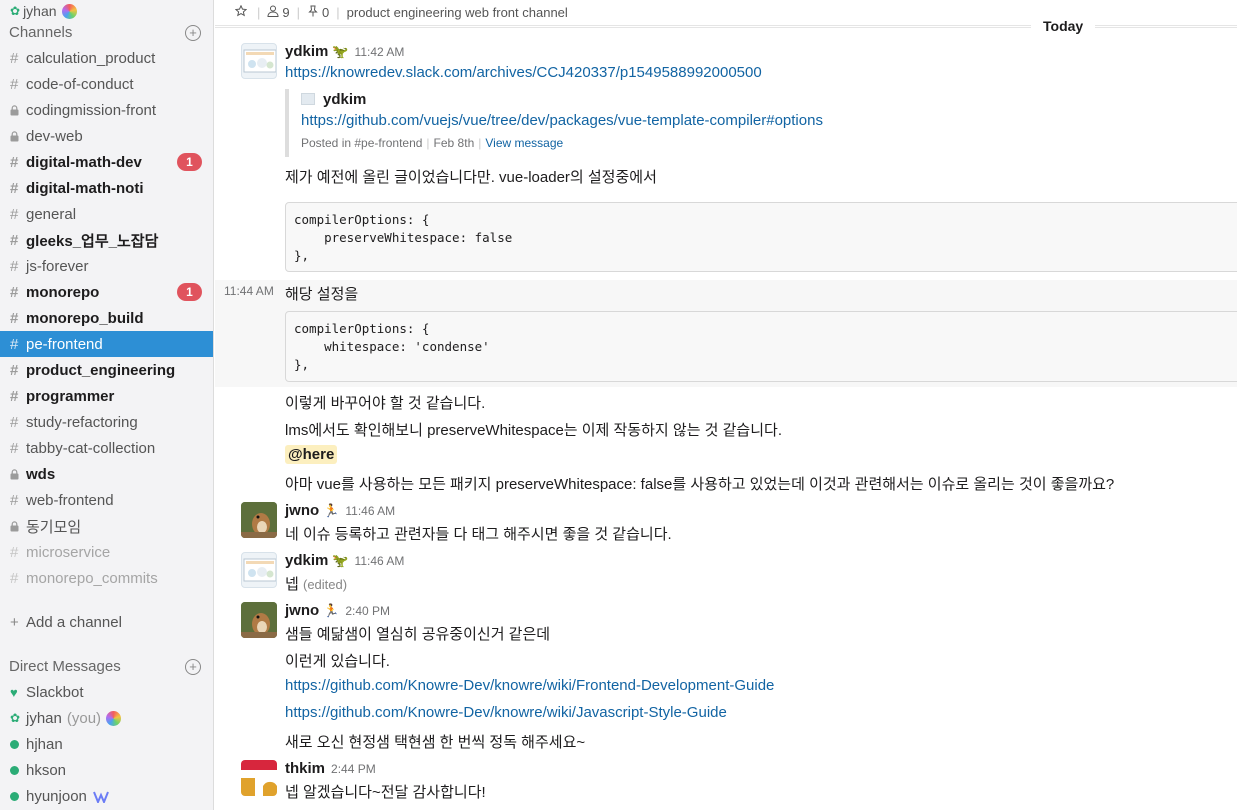  I want to click on sidebar-channel-item: # web-frontend, so click(106, 500).